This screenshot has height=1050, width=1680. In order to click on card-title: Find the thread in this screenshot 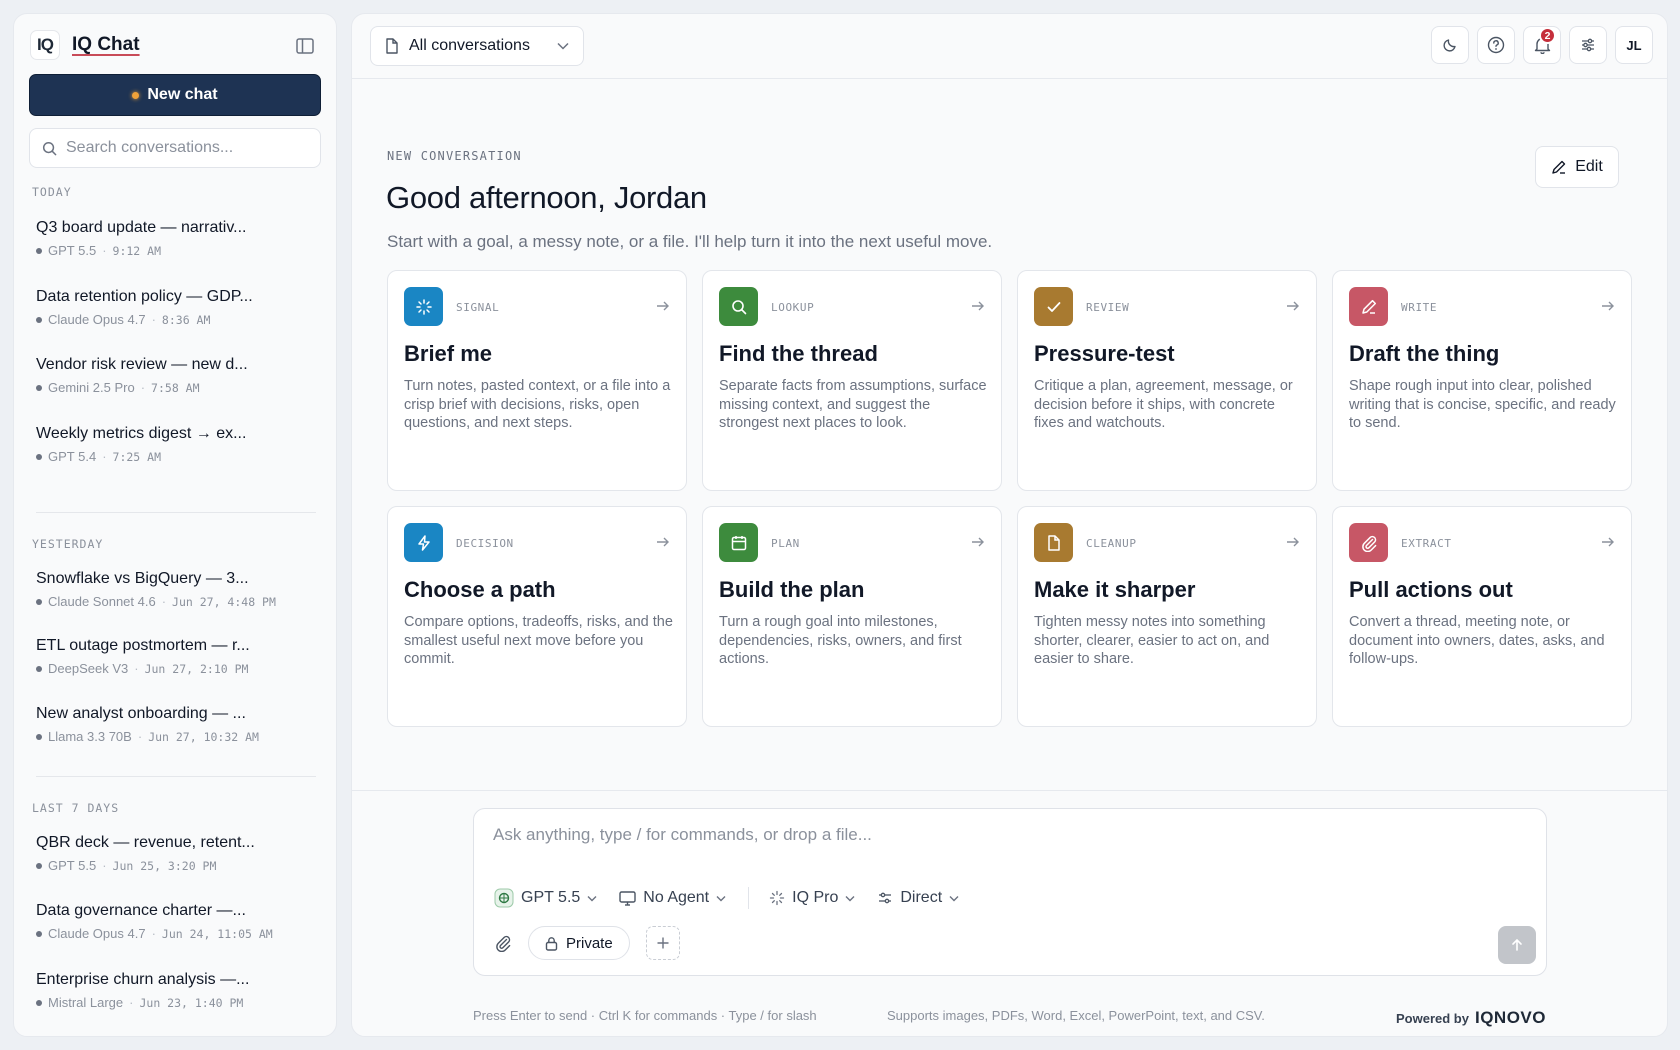, I will do `click(798, 353)`.